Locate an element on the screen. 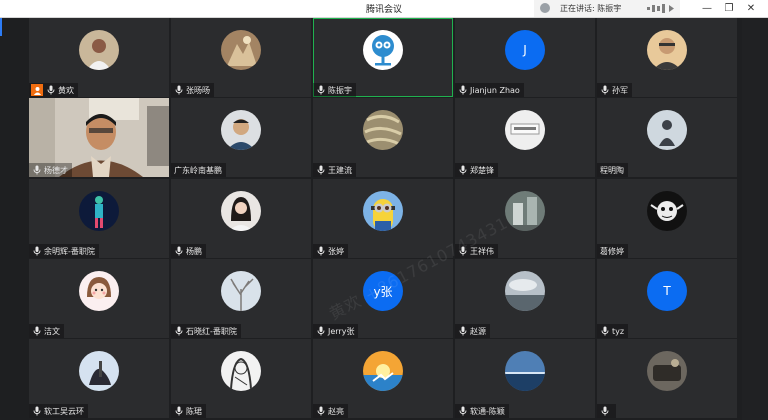 The height and width of the screenshot is (420, 768). window-controls: — ❐ ✕ is located at coordinates (729, 8).